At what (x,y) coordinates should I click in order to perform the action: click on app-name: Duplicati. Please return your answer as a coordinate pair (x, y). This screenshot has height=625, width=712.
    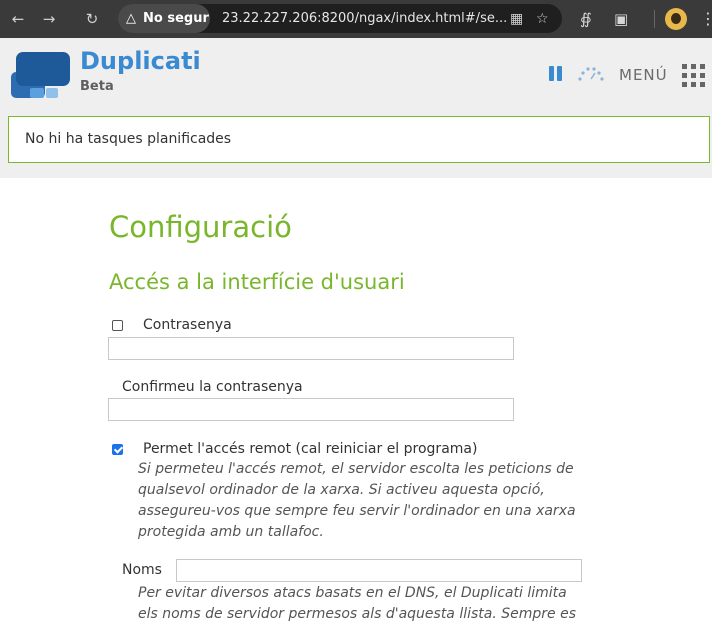
    Looking at the image, I should click on (140, 61).